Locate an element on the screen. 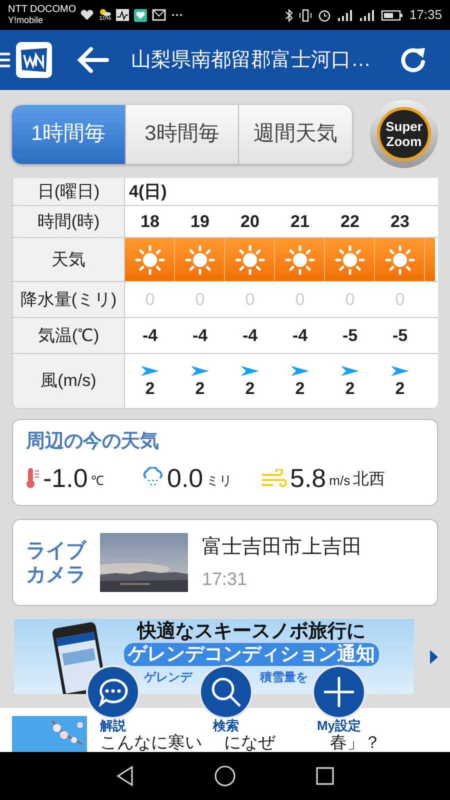  next-arrow-icon is located at coordinates (434, 657).